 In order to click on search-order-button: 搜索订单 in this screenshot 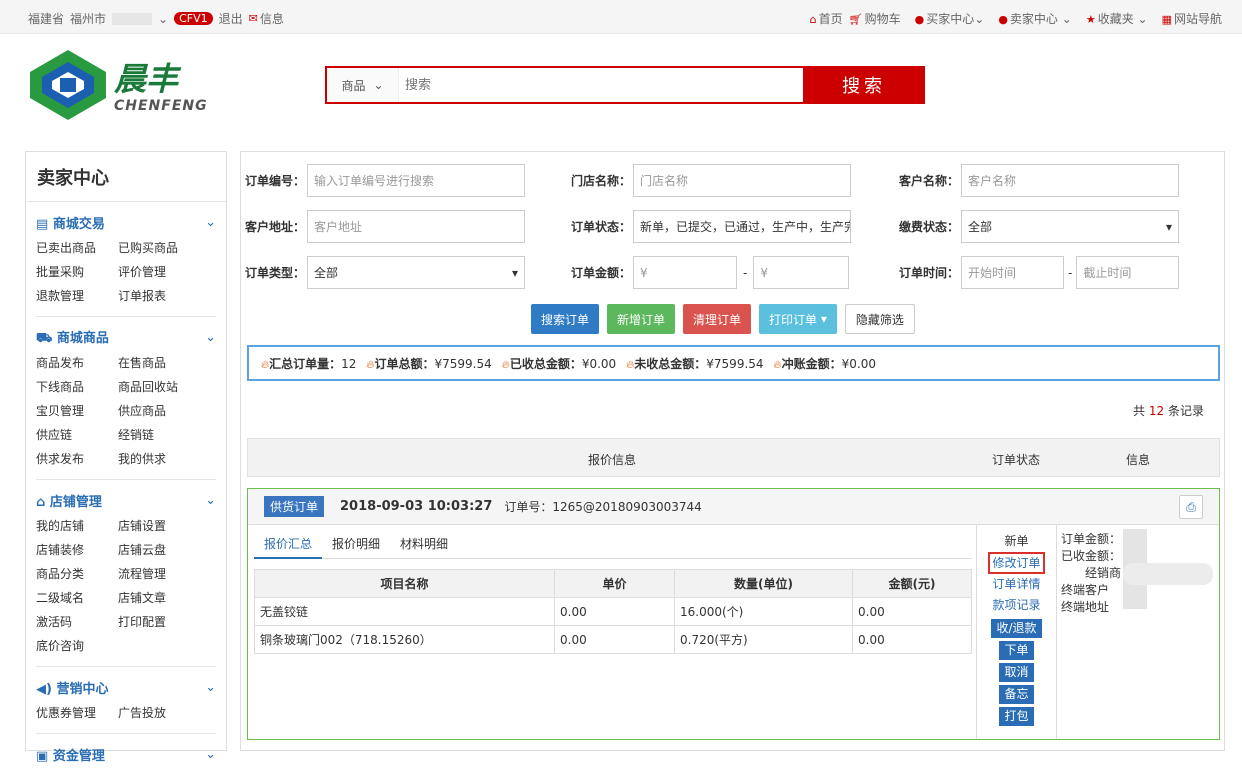, I will do `click(565, 319)`.